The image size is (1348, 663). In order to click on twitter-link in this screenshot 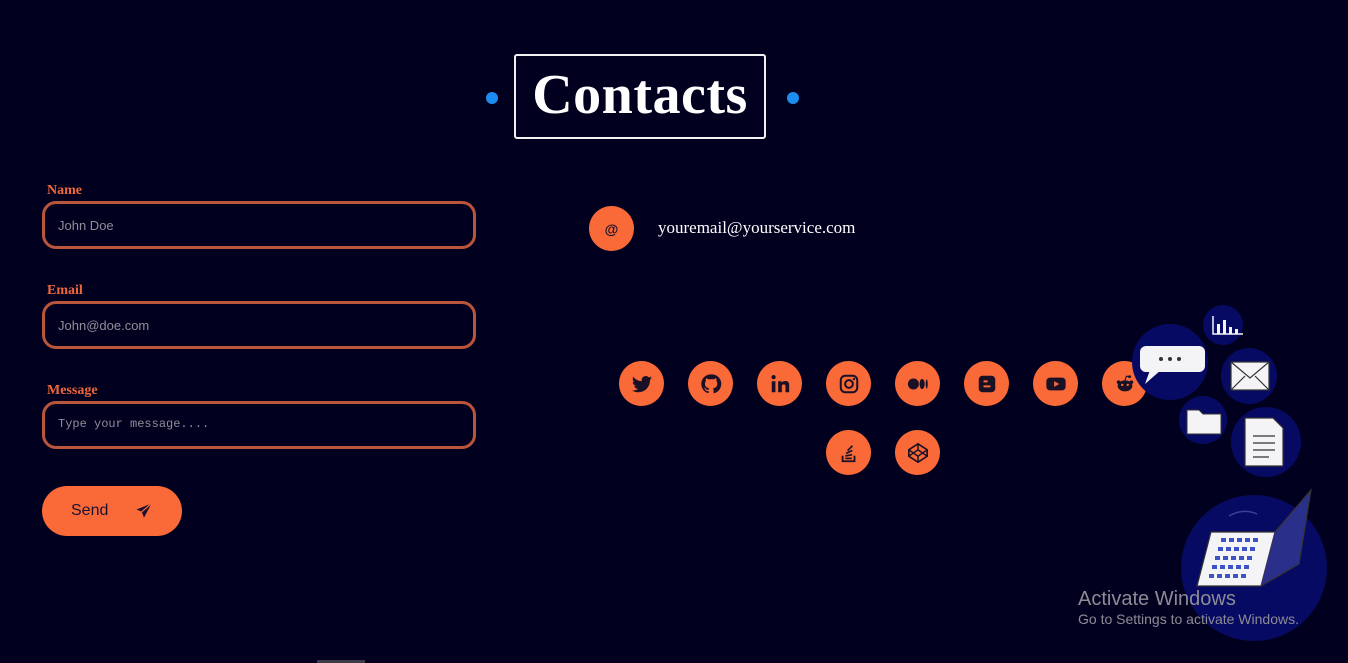, I will do `click(641, 383)`.